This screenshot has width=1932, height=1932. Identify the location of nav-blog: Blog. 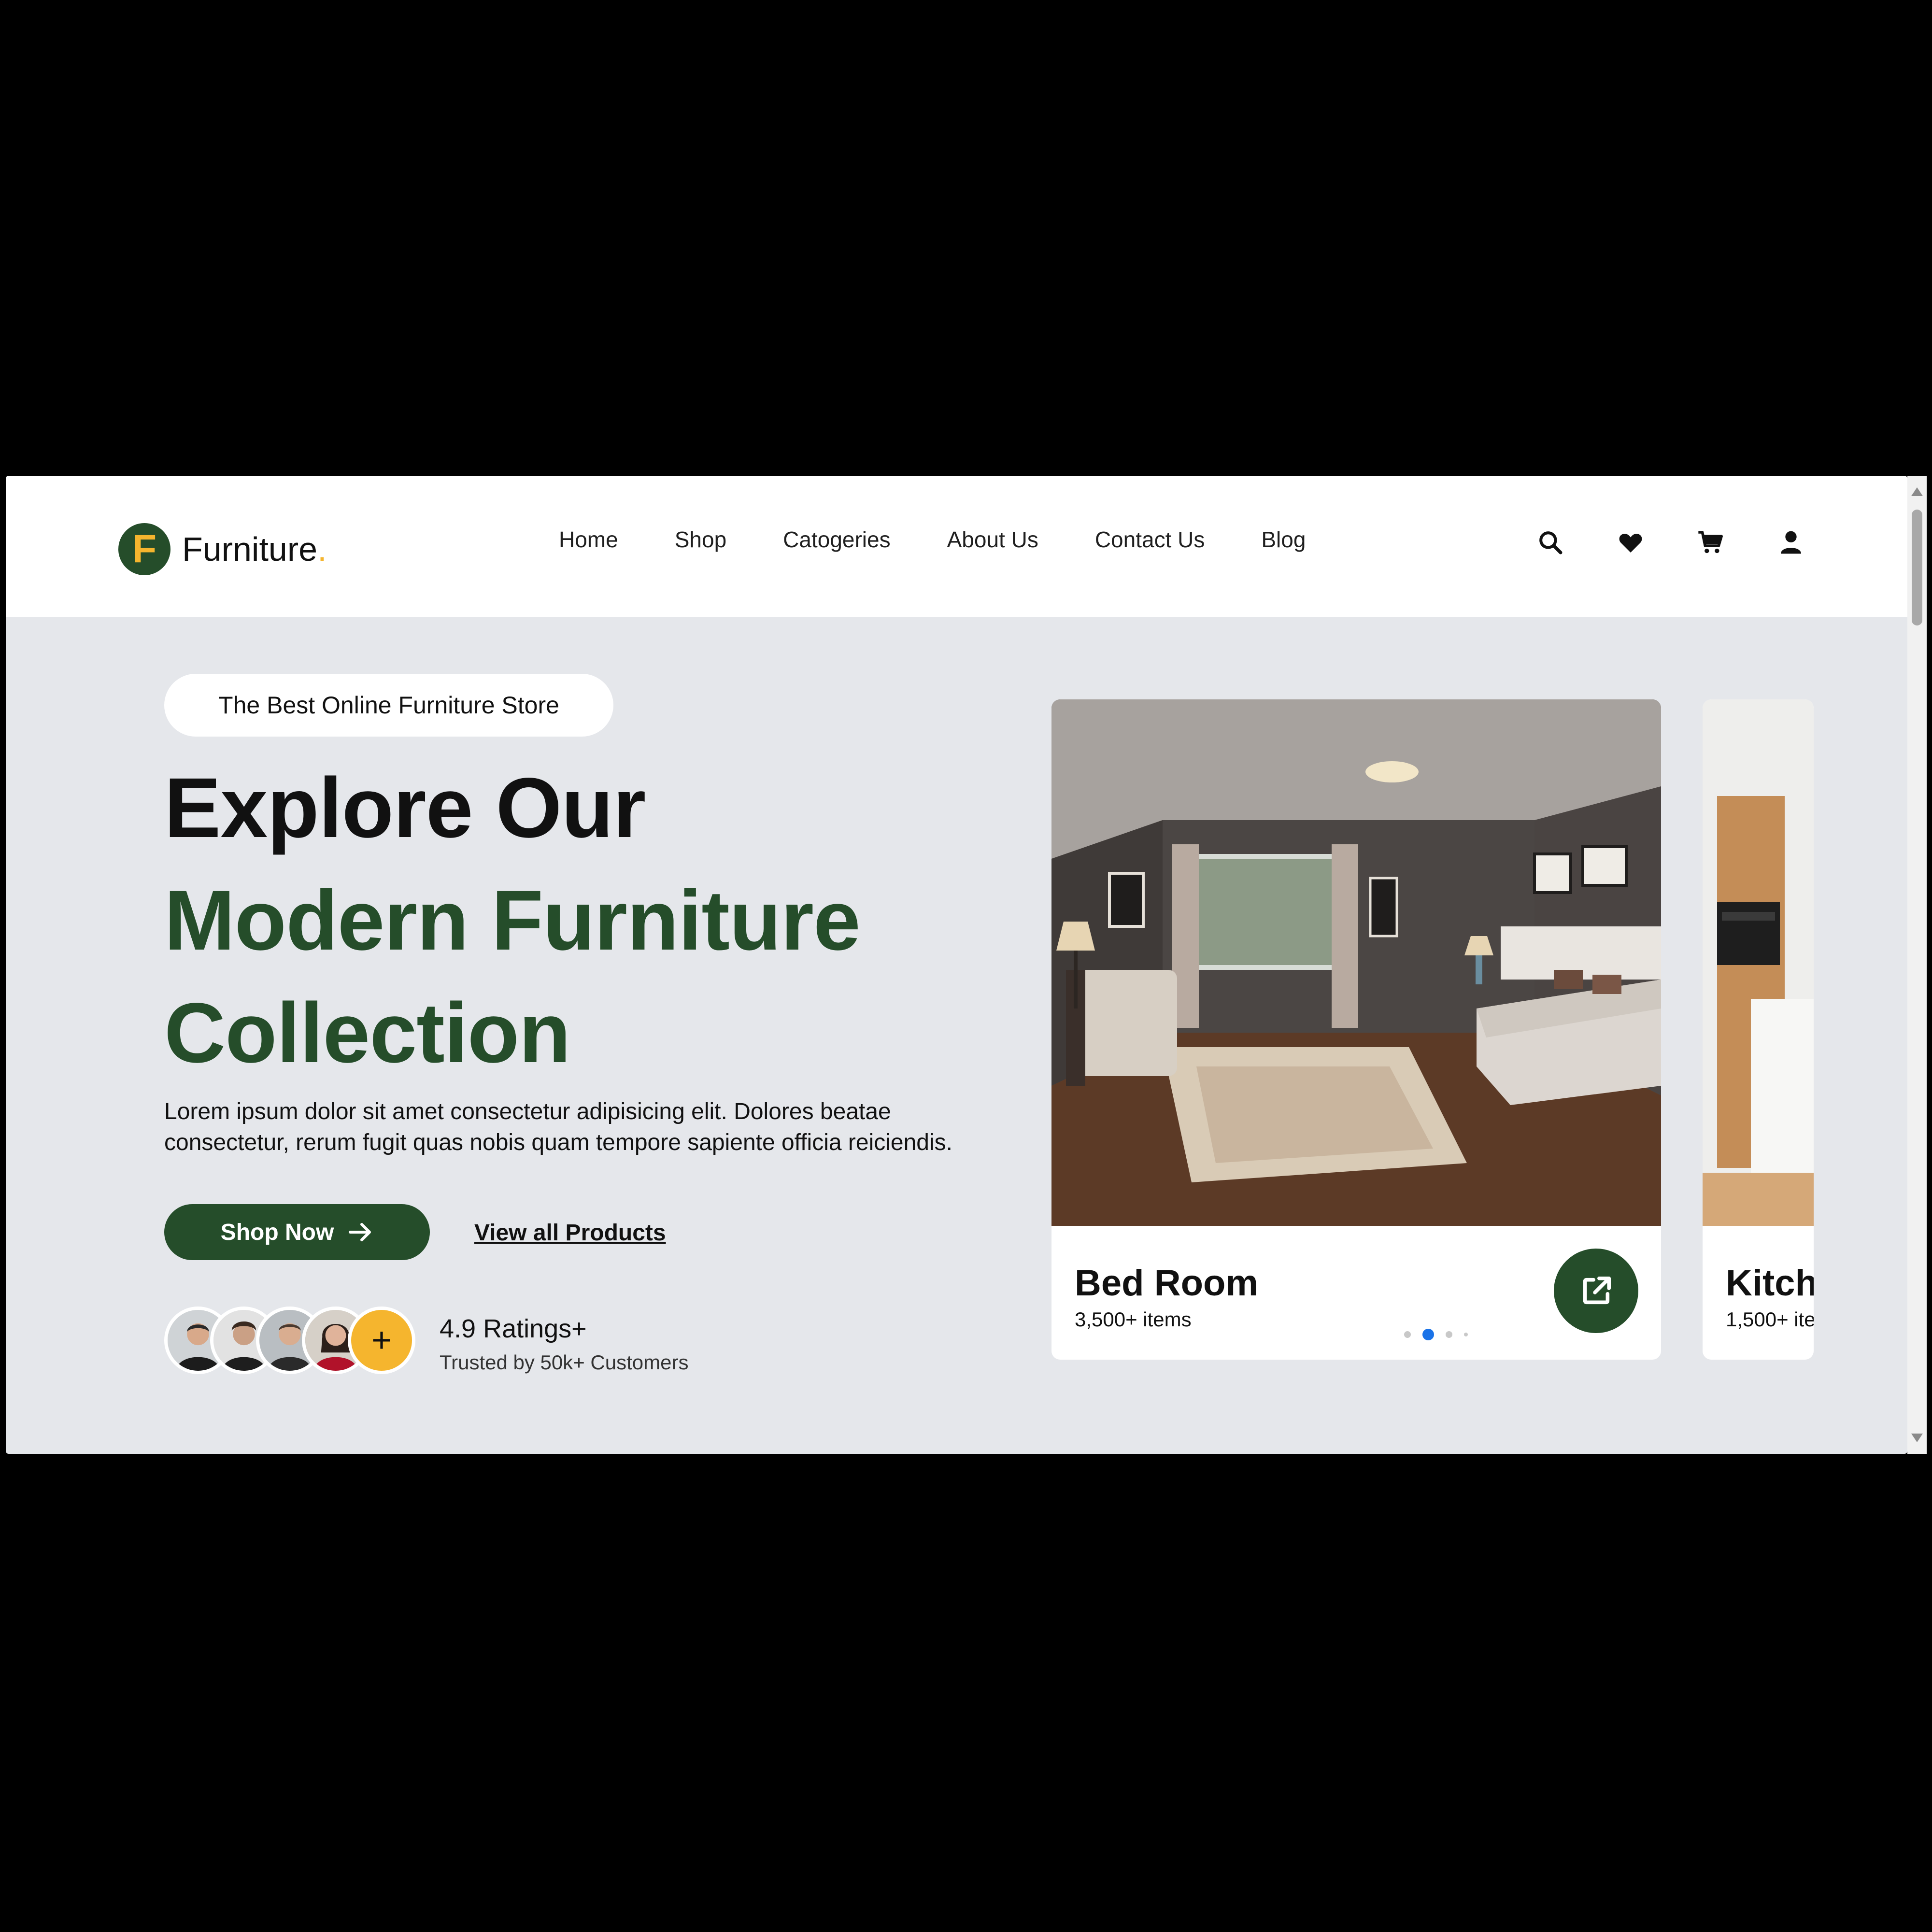
(1283, 539).